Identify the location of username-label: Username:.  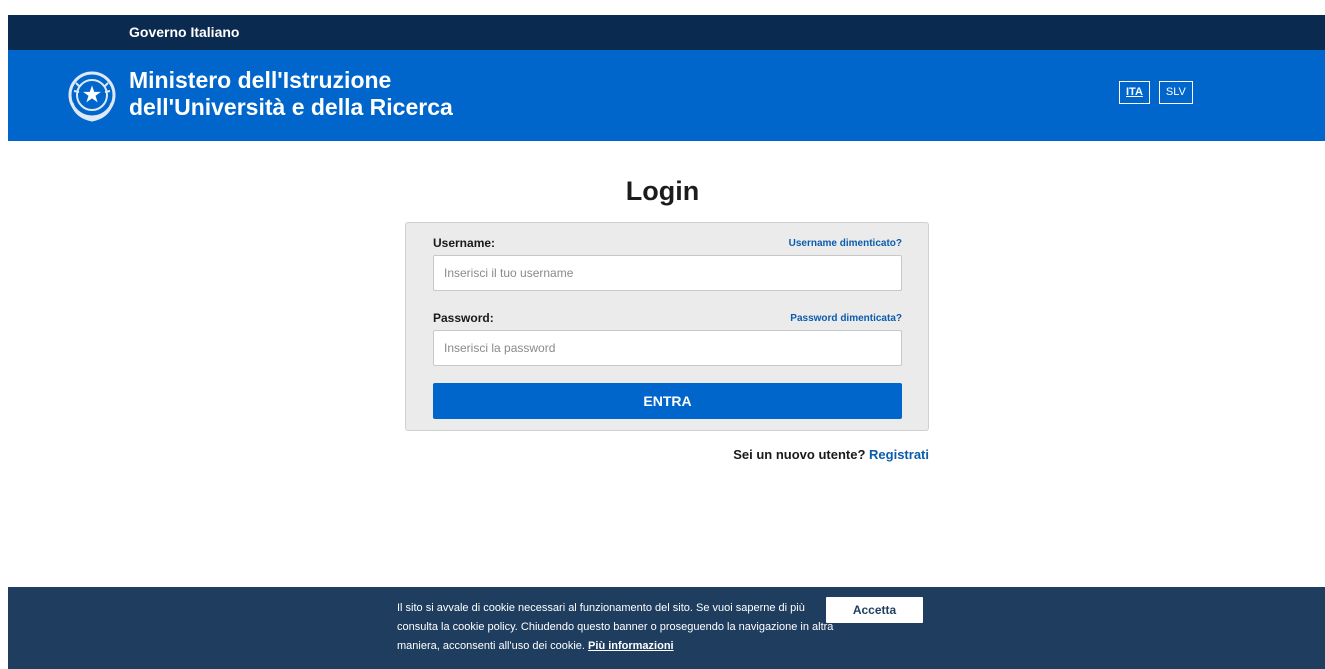
(464, 243).